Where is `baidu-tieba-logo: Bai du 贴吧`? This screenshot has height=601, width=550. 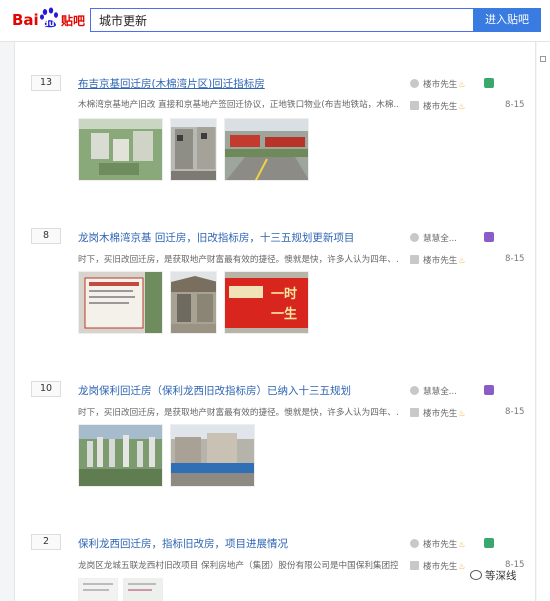 baidu-tieba-logo: Bai du 贴吧 is located at coordinates (49, 20).